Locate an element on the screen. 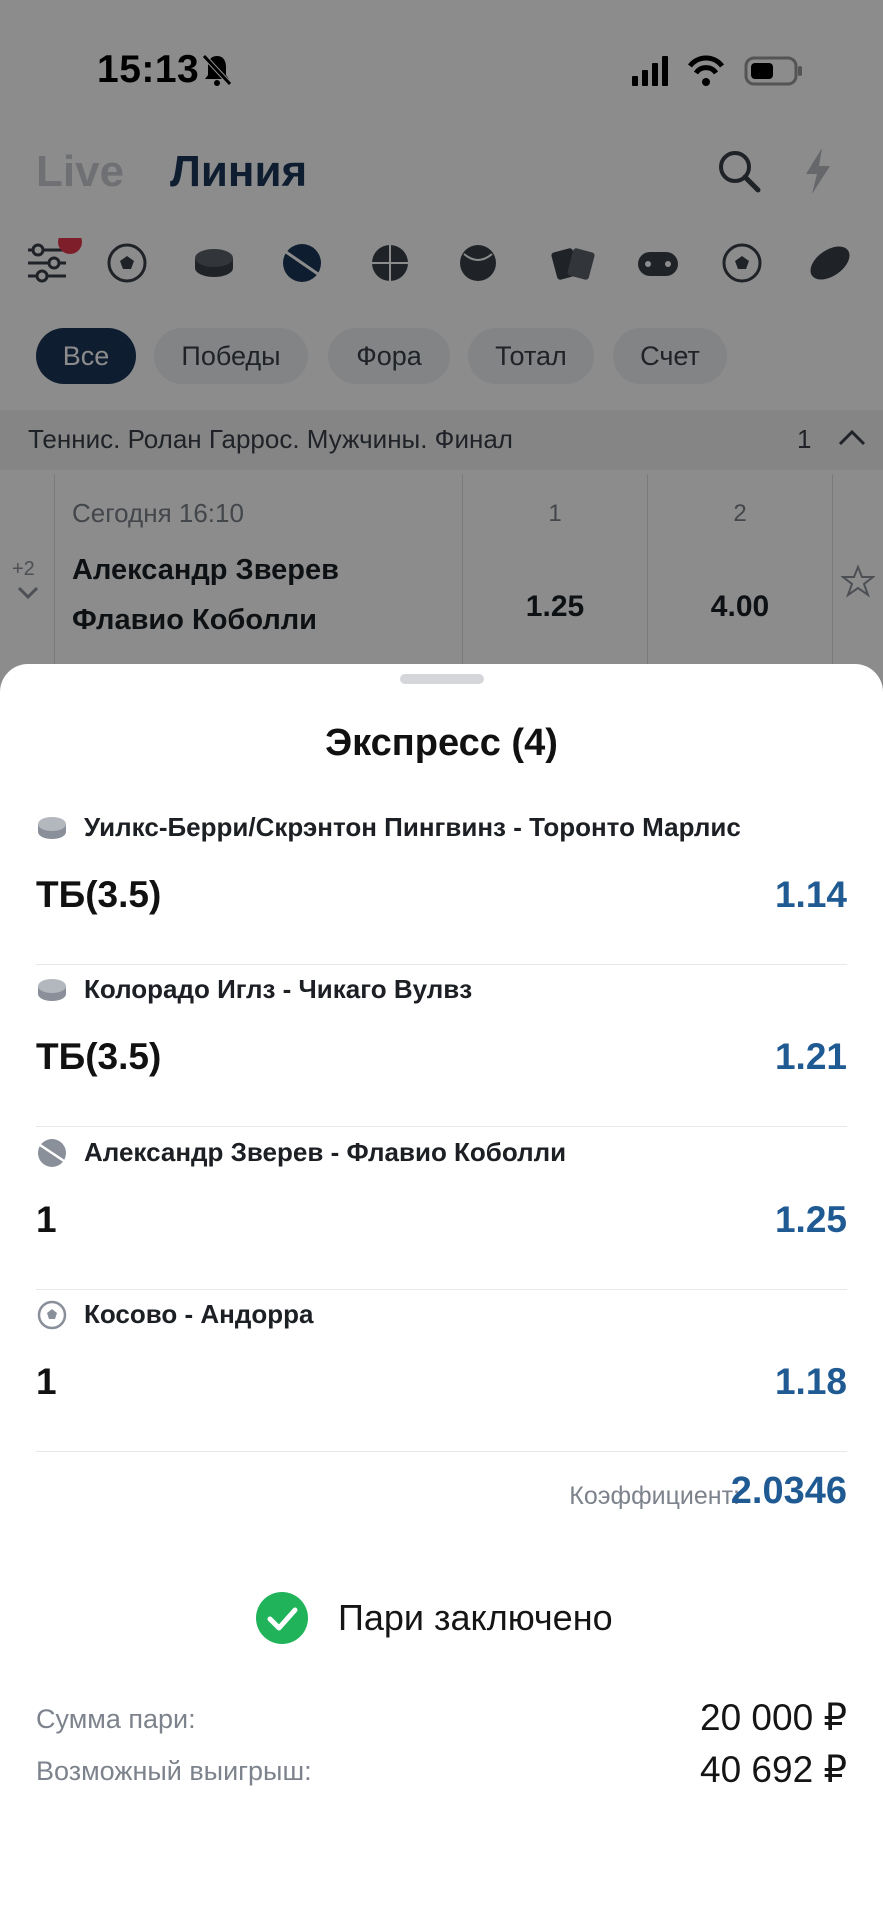  coefficient-value: 2.0346 is located at coordinates (788, 1491).